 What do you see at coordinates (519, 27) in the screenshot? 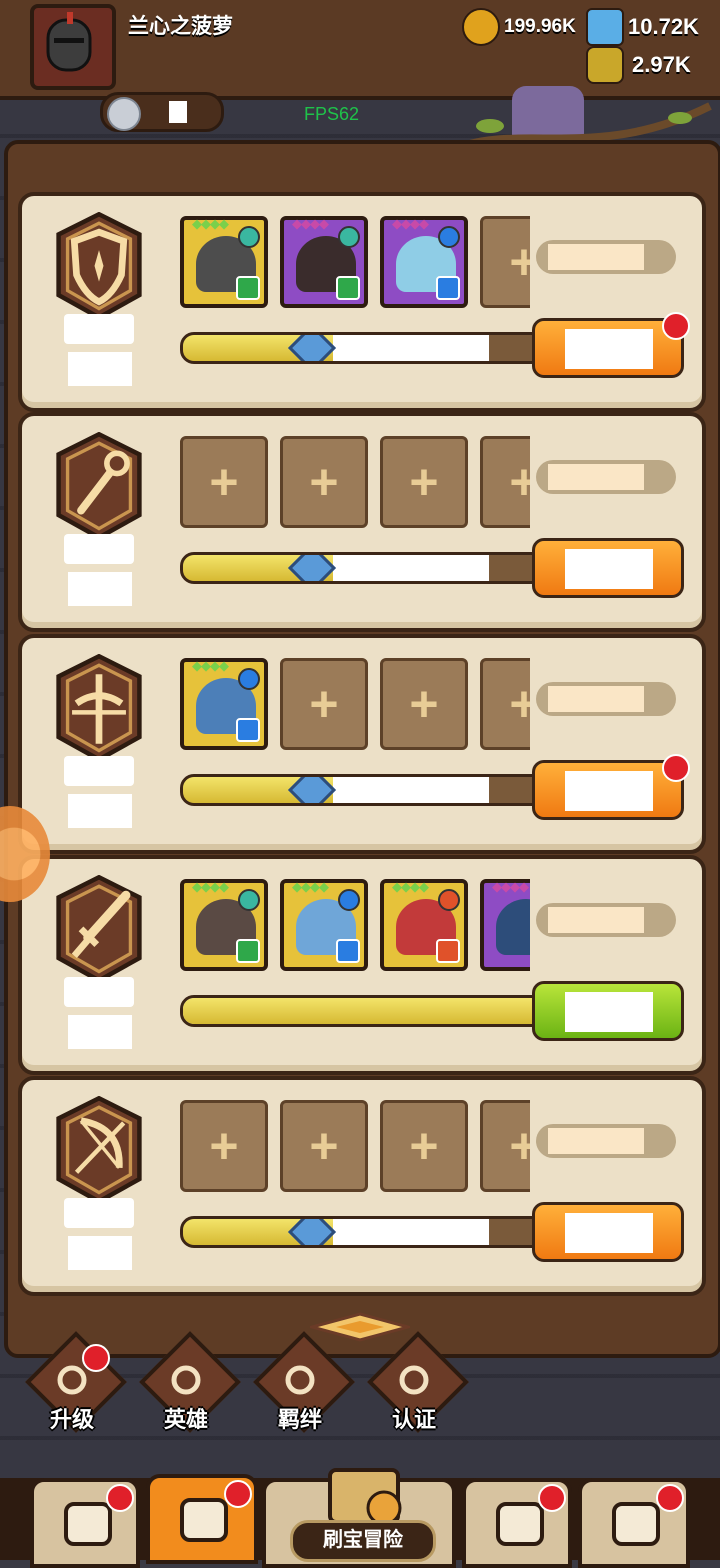
I see `gold-counter: 199.96K` at bounding box center [519, 27].